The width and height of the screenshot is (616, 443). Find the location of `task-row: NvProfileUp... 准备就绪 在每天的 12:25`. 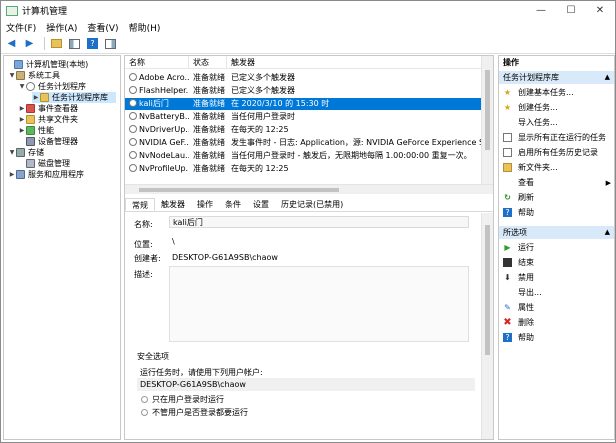

task-row: NvProfileUp... 准备就绪 在每天的 12:25 is located at coordinates (303, 169).